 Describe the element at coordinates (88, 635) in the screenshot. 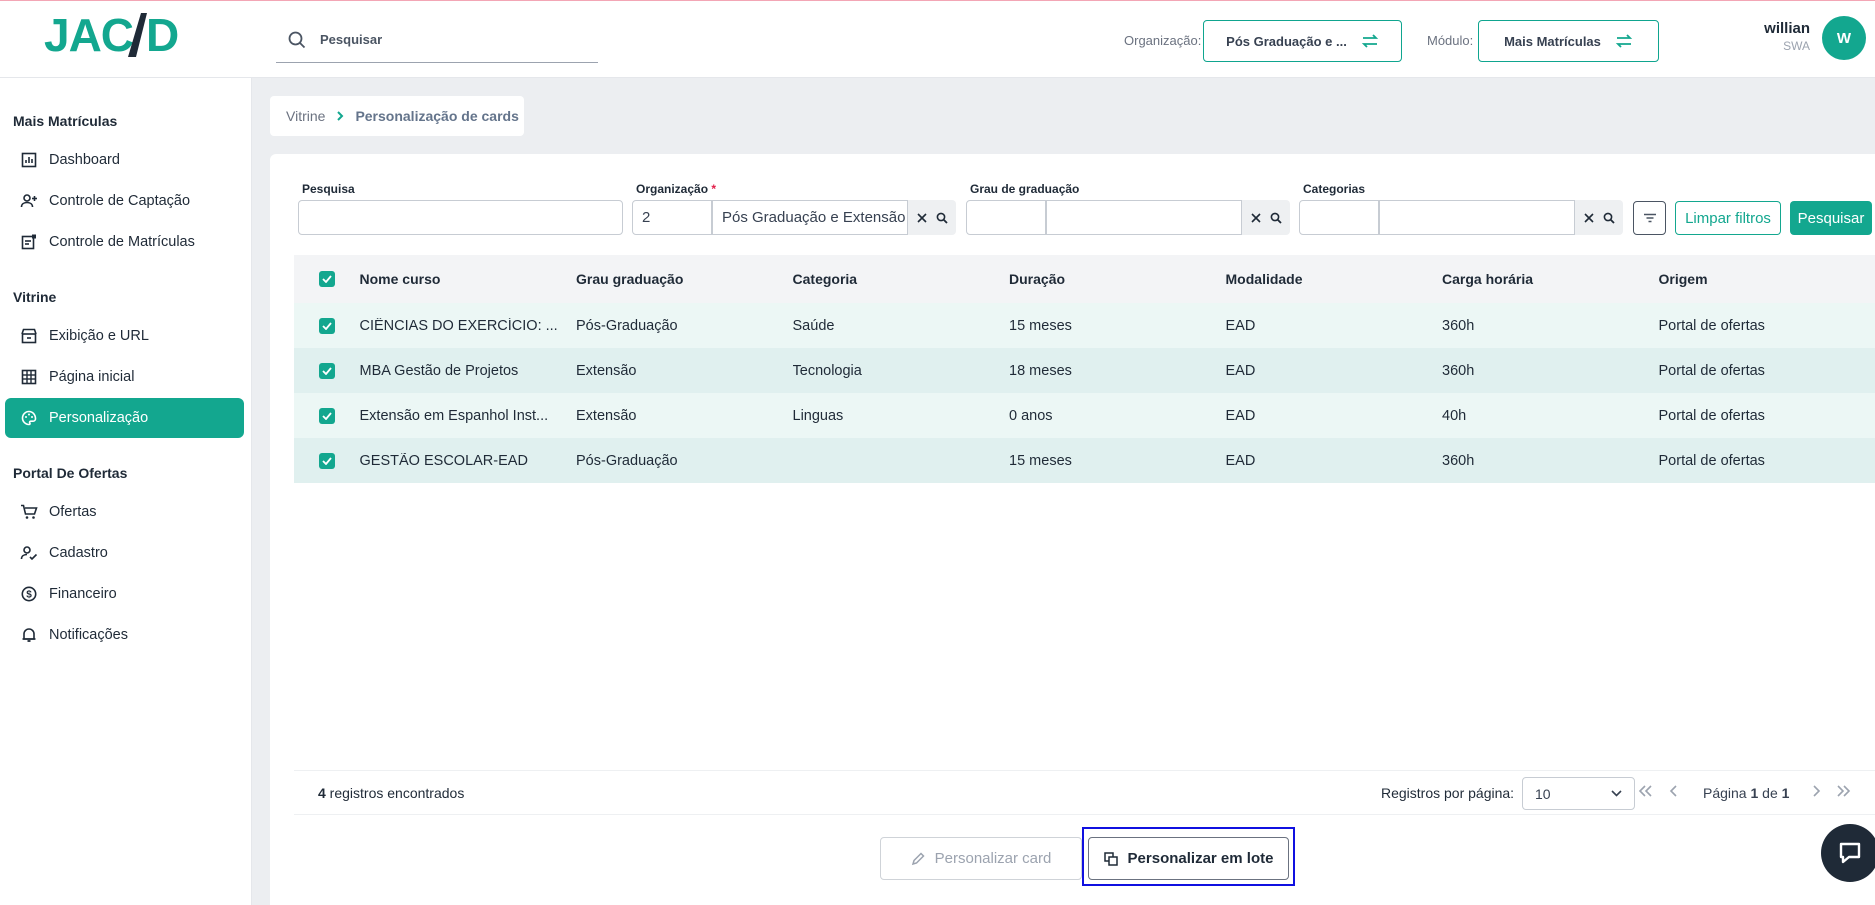

I see `sidebar-item-label: Notificações` at that location.